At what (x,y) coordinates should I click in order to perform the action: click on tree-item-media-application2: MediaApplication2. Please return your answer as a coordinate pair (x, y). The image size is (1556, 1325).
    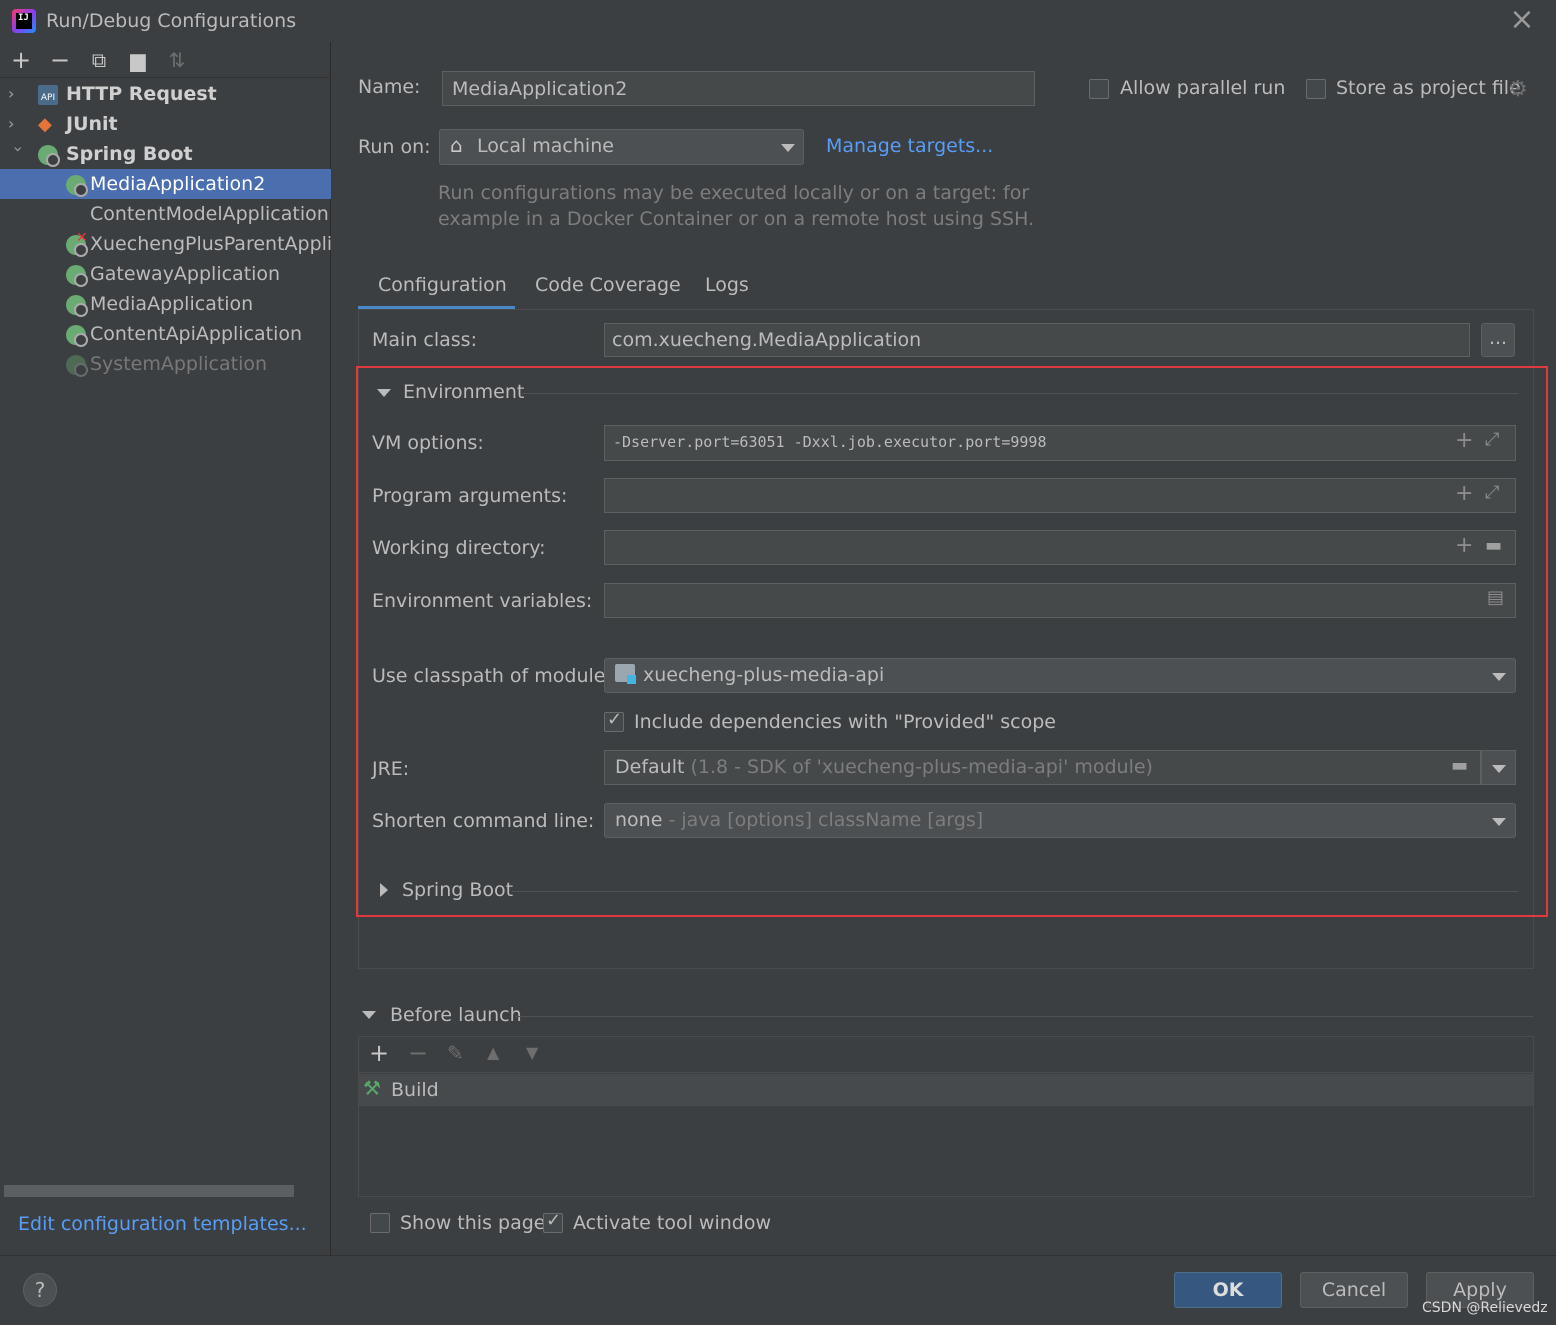
    Looking at the image, I should click on (165, 184).